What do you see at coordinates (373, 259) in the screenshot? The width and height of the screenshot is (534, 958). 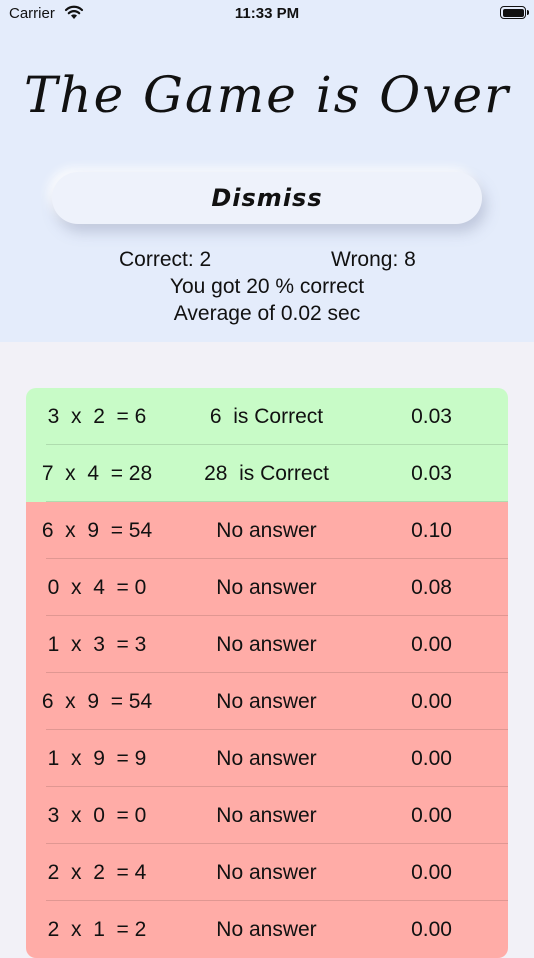 I see `wrong-count: Wrong: 8` at bounding box center [373, 259].